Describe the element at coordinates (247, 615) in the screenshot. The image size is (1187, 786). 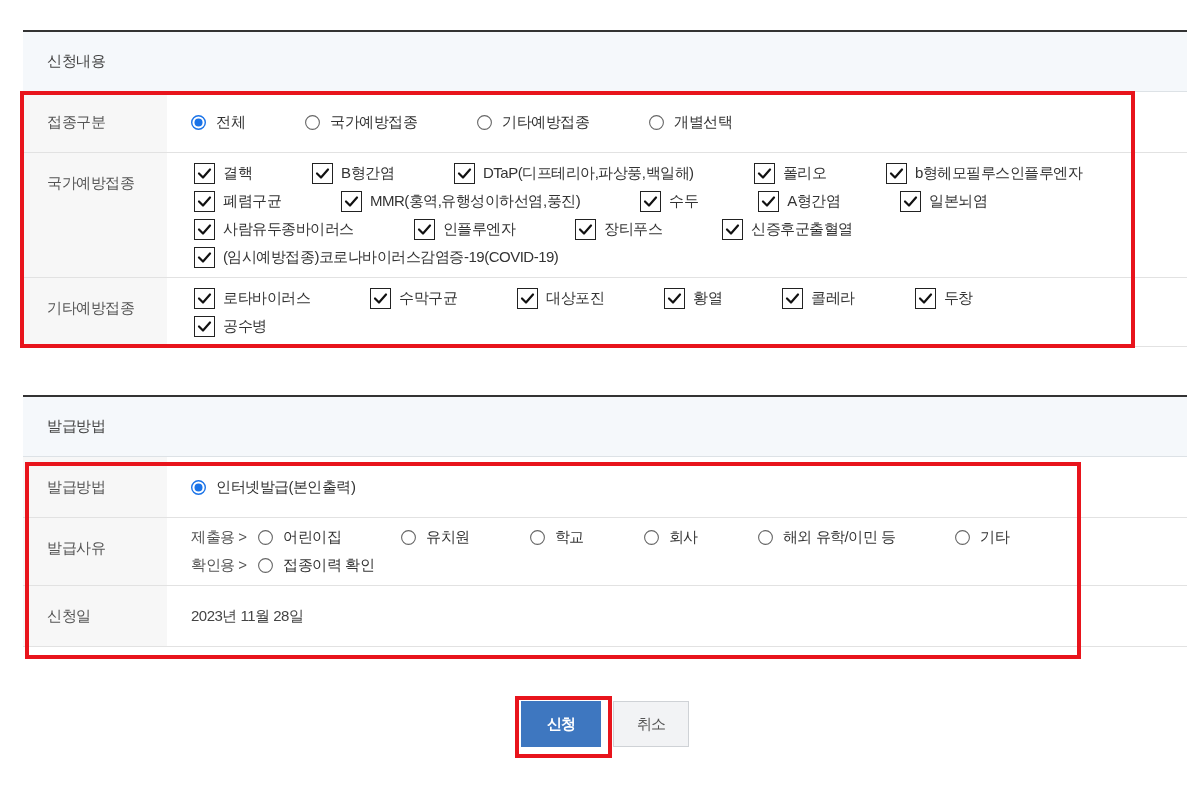
I see `date-value: 2023년 11월 28일` at that location.